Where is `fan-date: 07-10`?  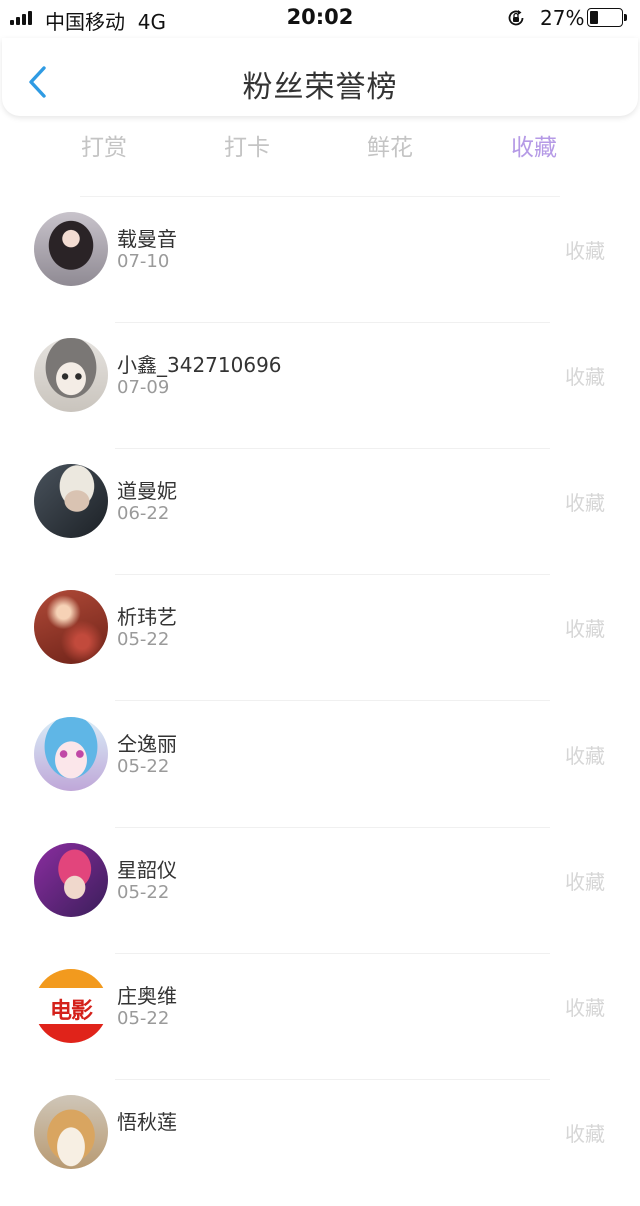 fan-date: 07-10 is located at coordinates (143, 261).